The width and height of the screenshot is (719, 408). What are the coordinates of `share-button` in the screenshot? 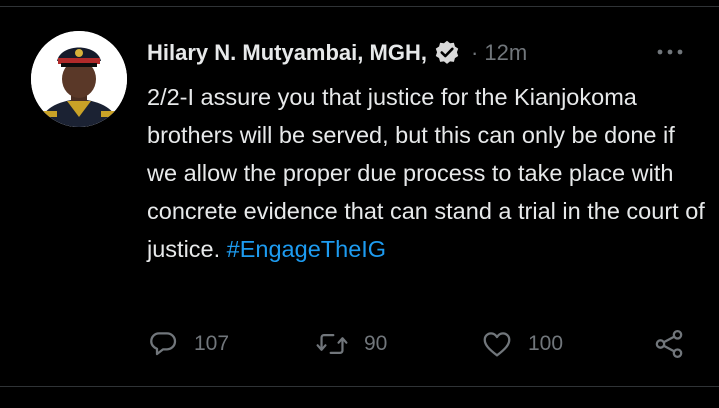 It's located at (669, 344).